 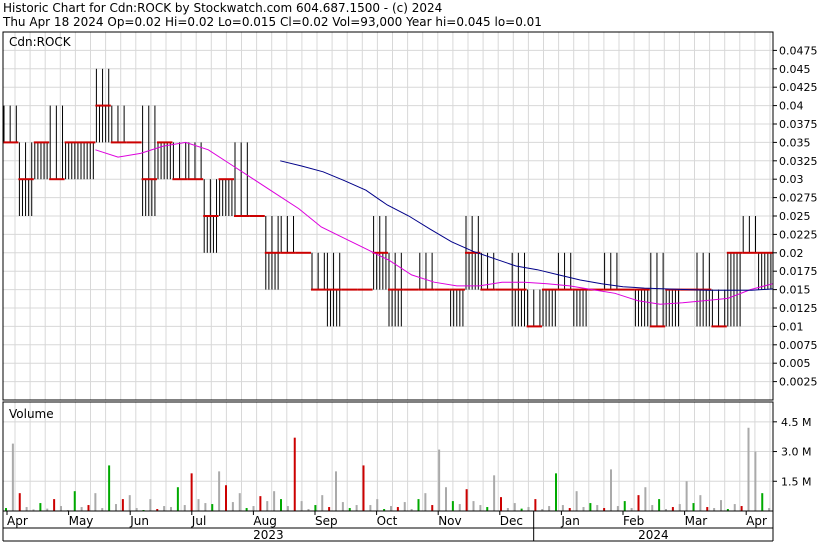 What do you see at coordinates (31, 414) in the screenshot?
I see `volume-panel-label: Volume` at bounding box center [31, 414].